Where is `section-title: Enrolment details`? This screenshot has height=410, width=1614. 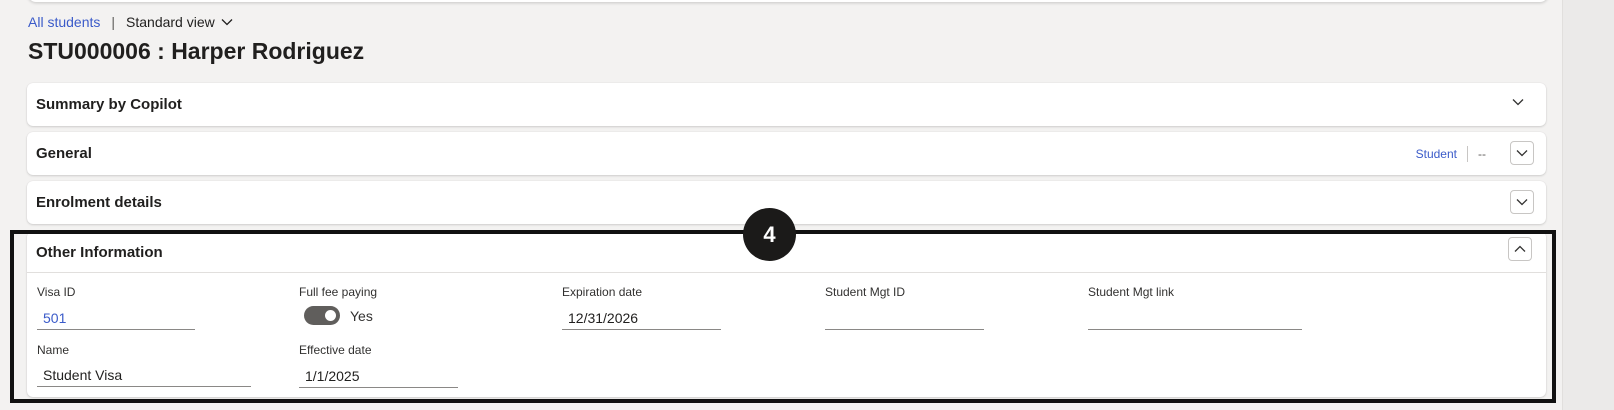
section-title: Enrolment details is located at coordinates (99, 202).